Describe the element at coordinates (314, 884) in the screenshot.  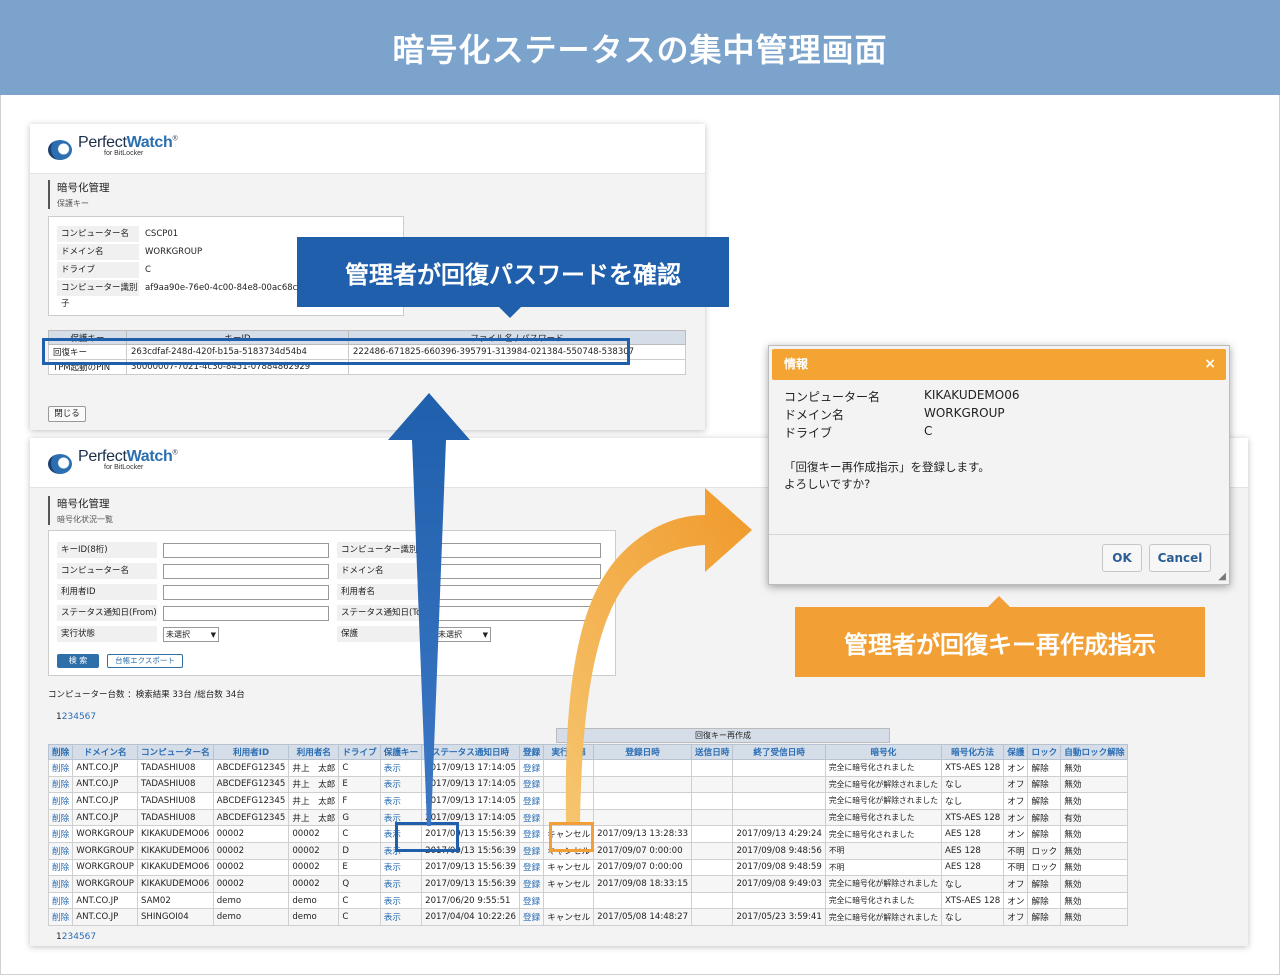
I see `table-cell: 00002` at that location.